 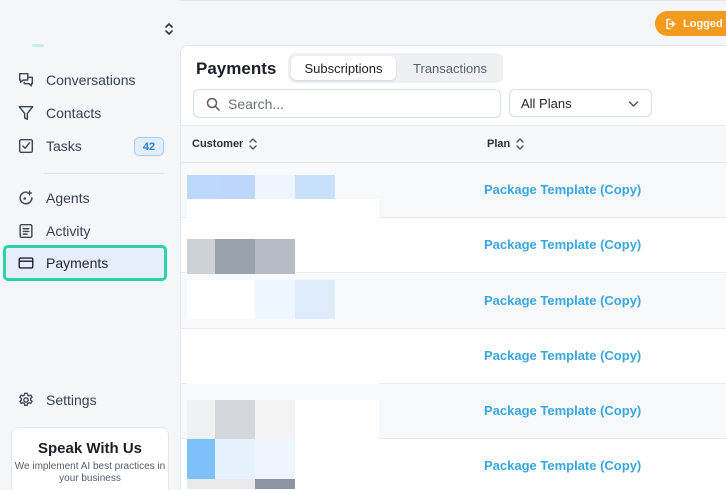 I want to click on chevron-down-icon, so click(x=633, y=104).